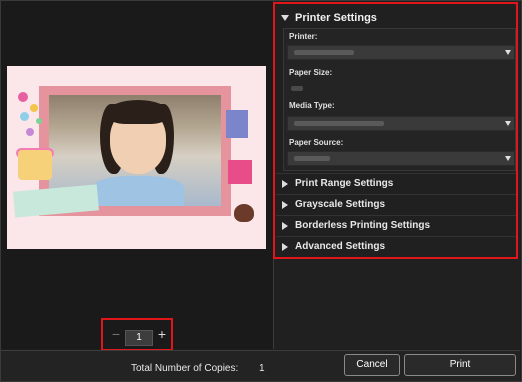 This screenshot has height=382, width=522. Describe the element at coordinates (35, 165) in the screenshot. I see `cake-decoration` at that location.